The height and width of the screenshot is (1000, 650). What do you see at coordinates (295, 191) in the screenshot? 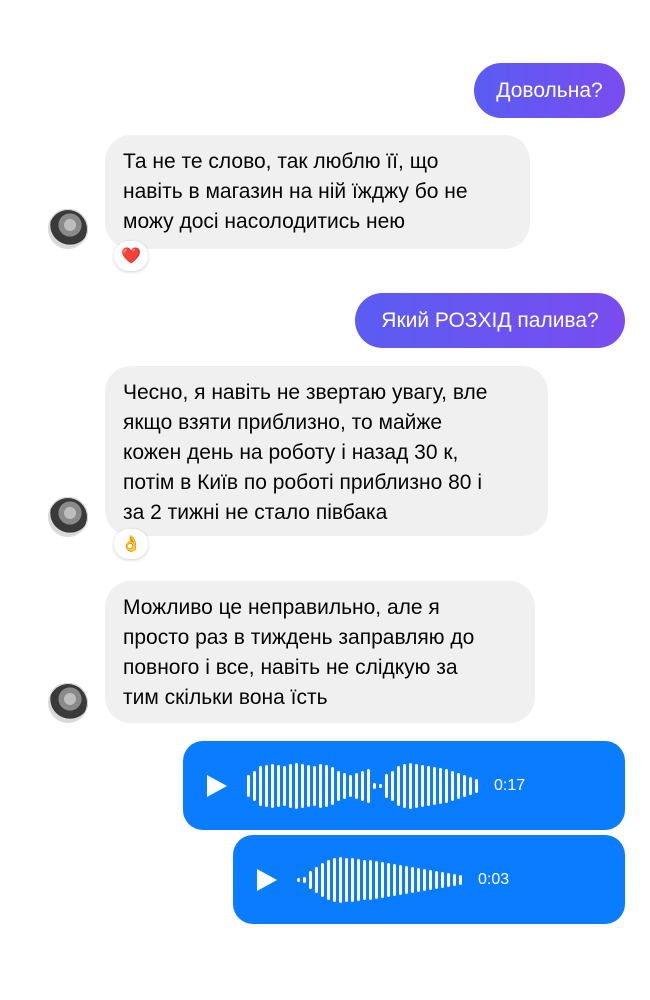
I see `message-line: навіть в магазин на ній їжджу бо не` at bounding box center [295, 191].